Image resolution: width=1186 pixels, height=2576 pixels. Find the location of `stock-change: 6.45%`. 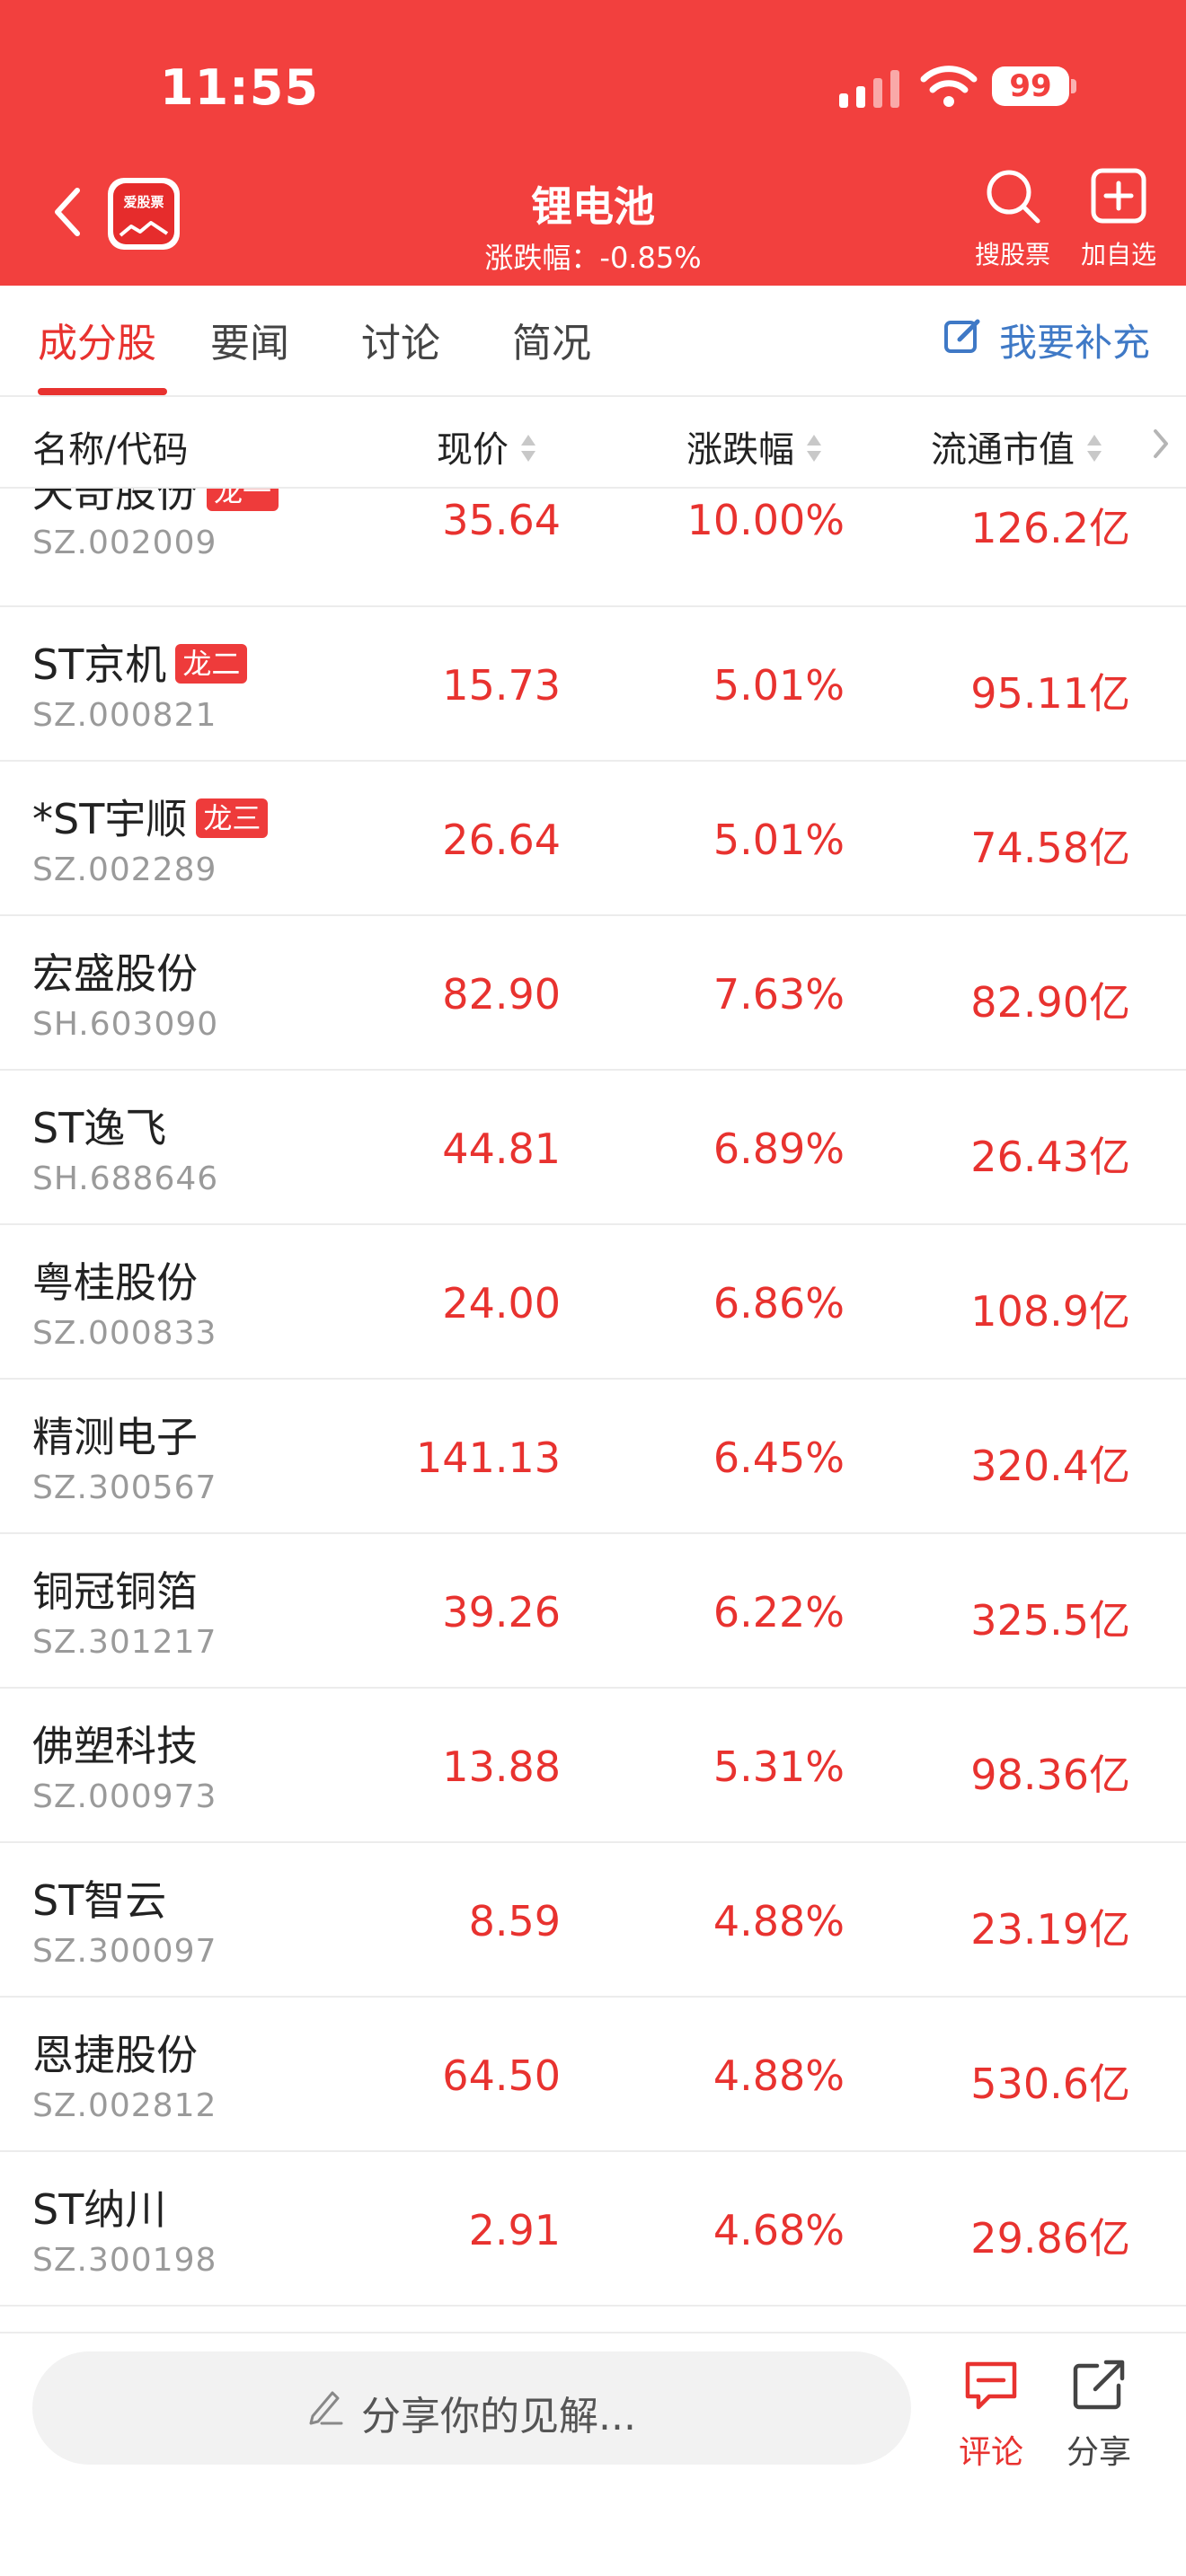

stock-change: 6.45% is located at coordinates (778, 1458).